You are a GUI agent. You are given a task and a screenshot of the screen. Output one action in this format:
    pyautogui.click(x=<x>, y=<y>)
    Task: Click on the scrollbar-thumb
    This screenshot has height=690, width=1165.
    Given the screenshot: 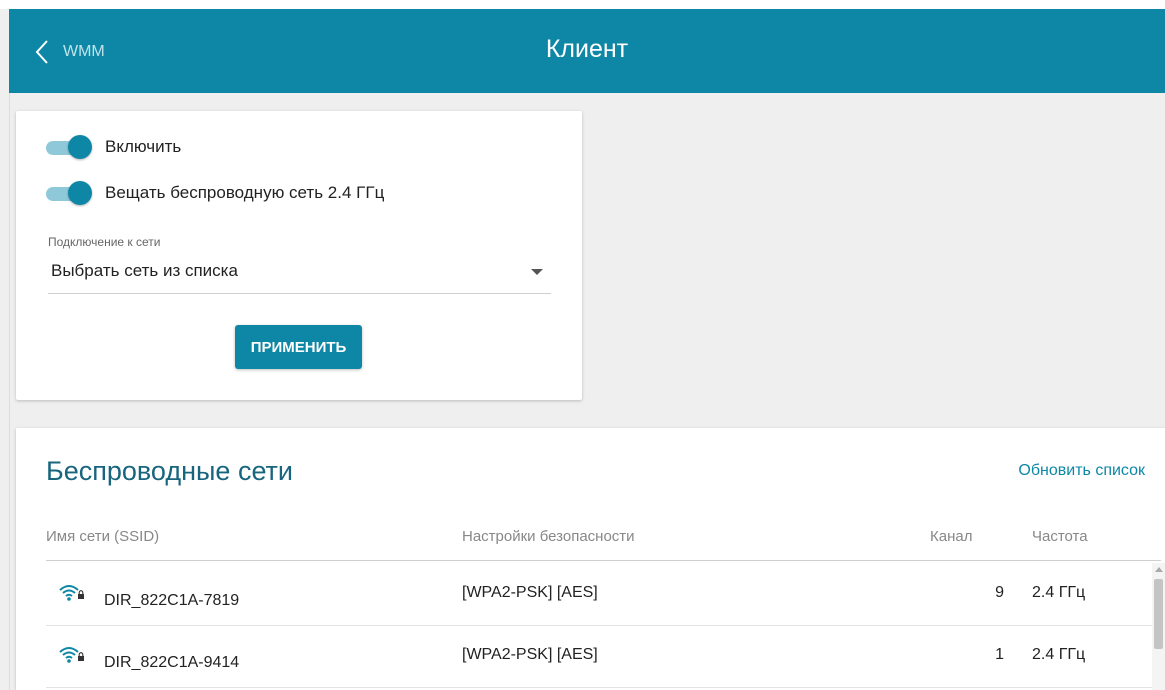 What is the action you would take?
    pyautogui.click(x=1158, y=614)
    